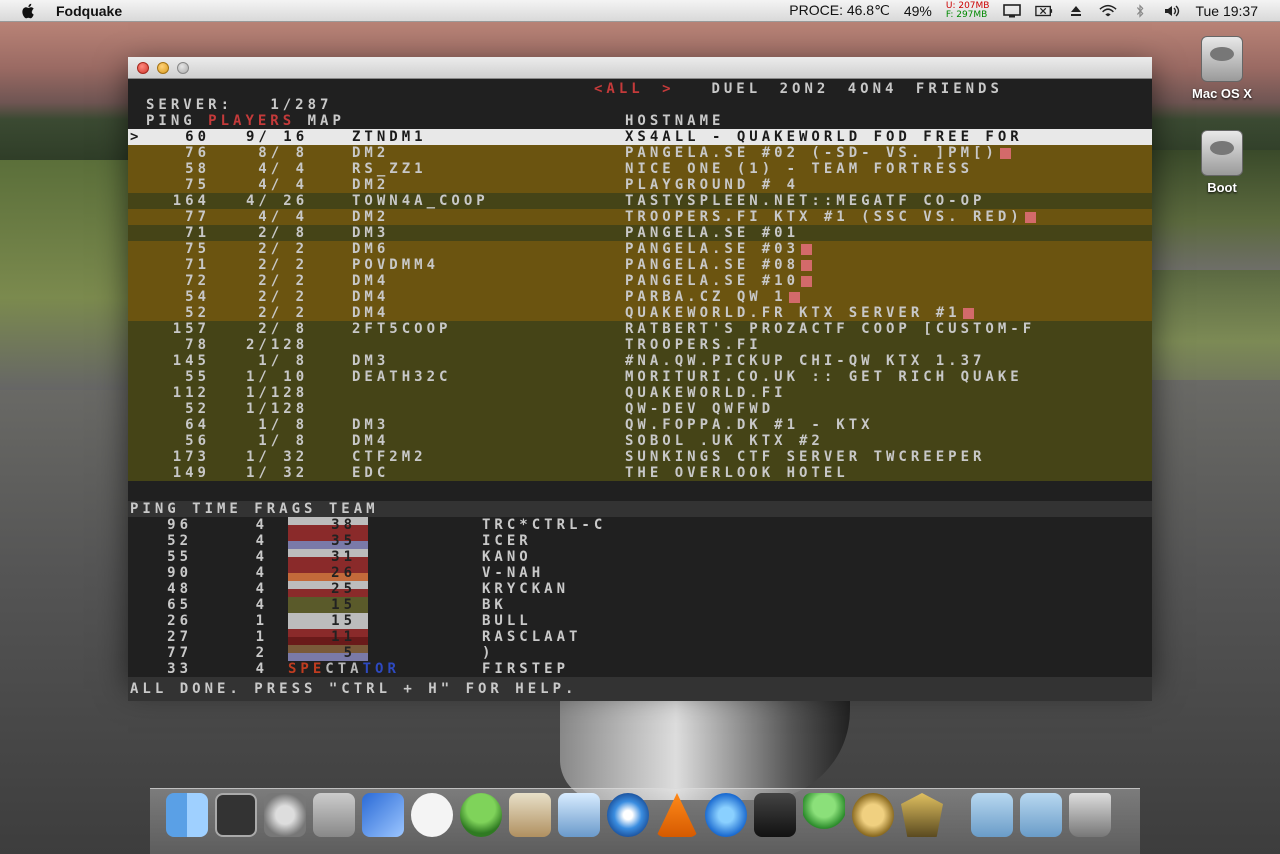 This screenshot has width=1280, height=854. I want to click on server-hostname-text: pangela.se #10, so click(712, 281).